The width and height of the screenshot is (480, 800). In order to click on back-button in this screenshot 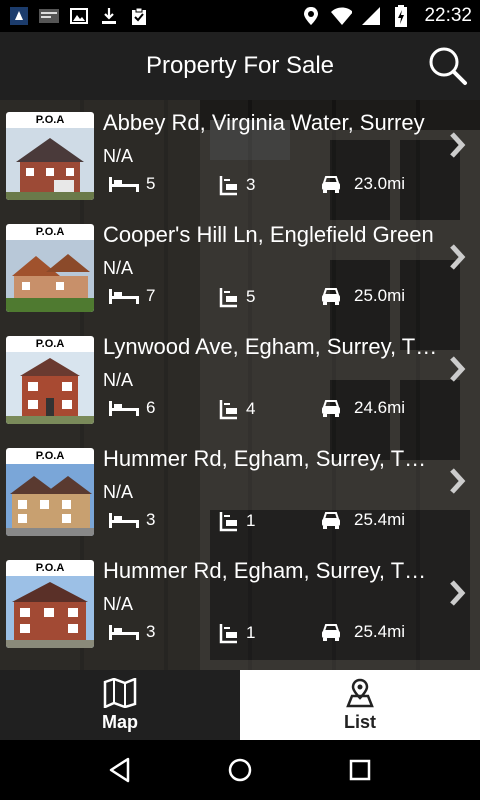, I will do `click(120, 770)`.